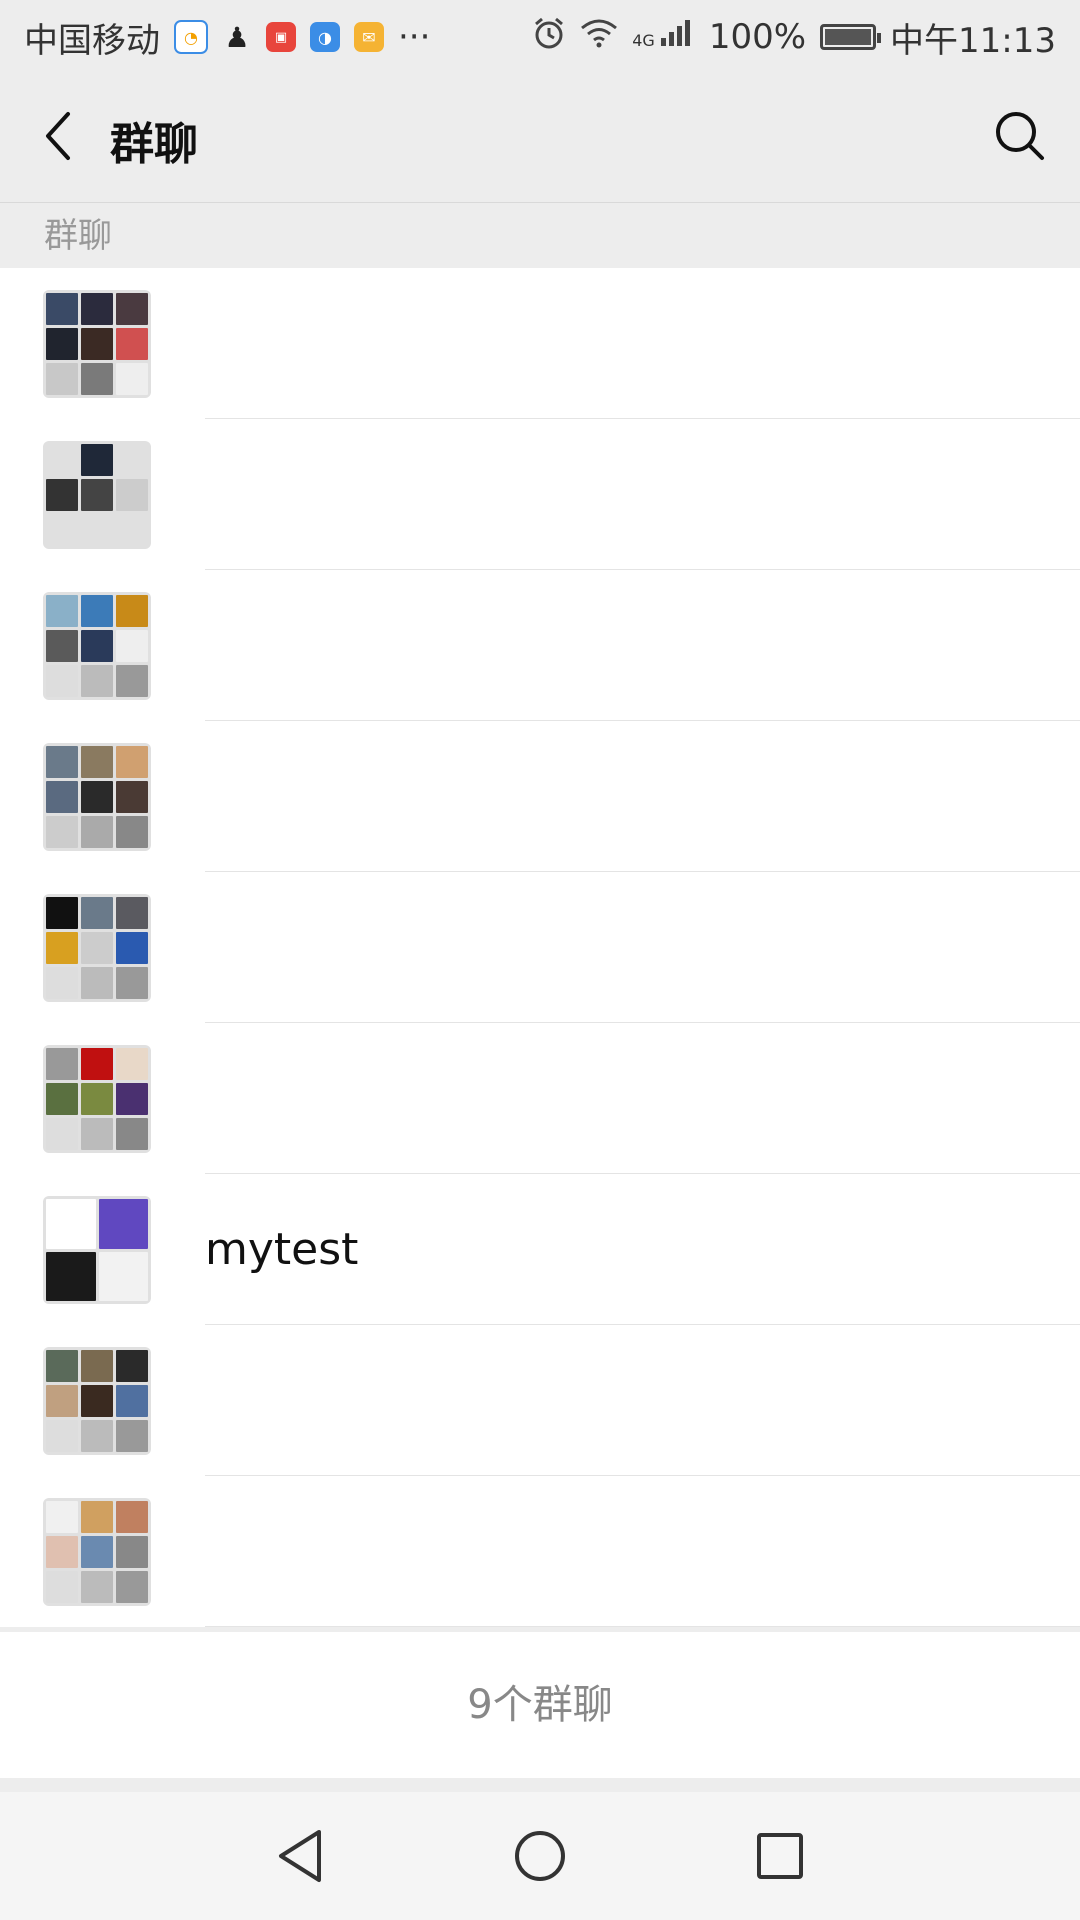 This screenshot has width=1080, height=1920. I want to click on back-button, so click(60, 136).